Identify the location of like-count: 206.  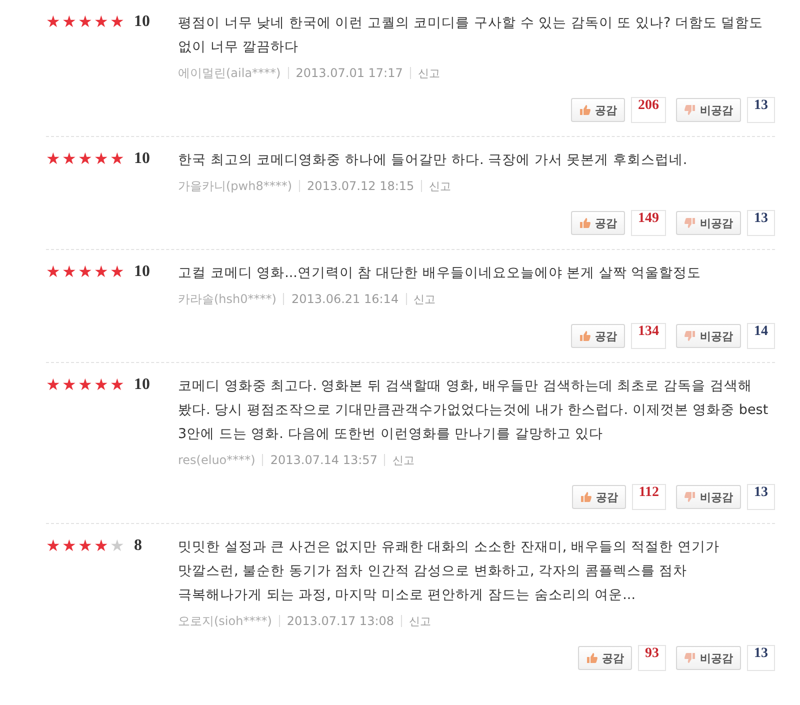
(648, 110).